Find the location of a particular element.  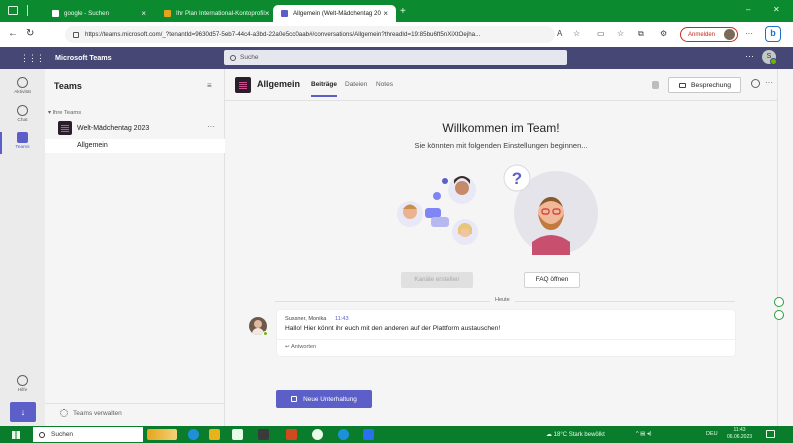

google-favicon-icon is located at coordinates (55, 13).